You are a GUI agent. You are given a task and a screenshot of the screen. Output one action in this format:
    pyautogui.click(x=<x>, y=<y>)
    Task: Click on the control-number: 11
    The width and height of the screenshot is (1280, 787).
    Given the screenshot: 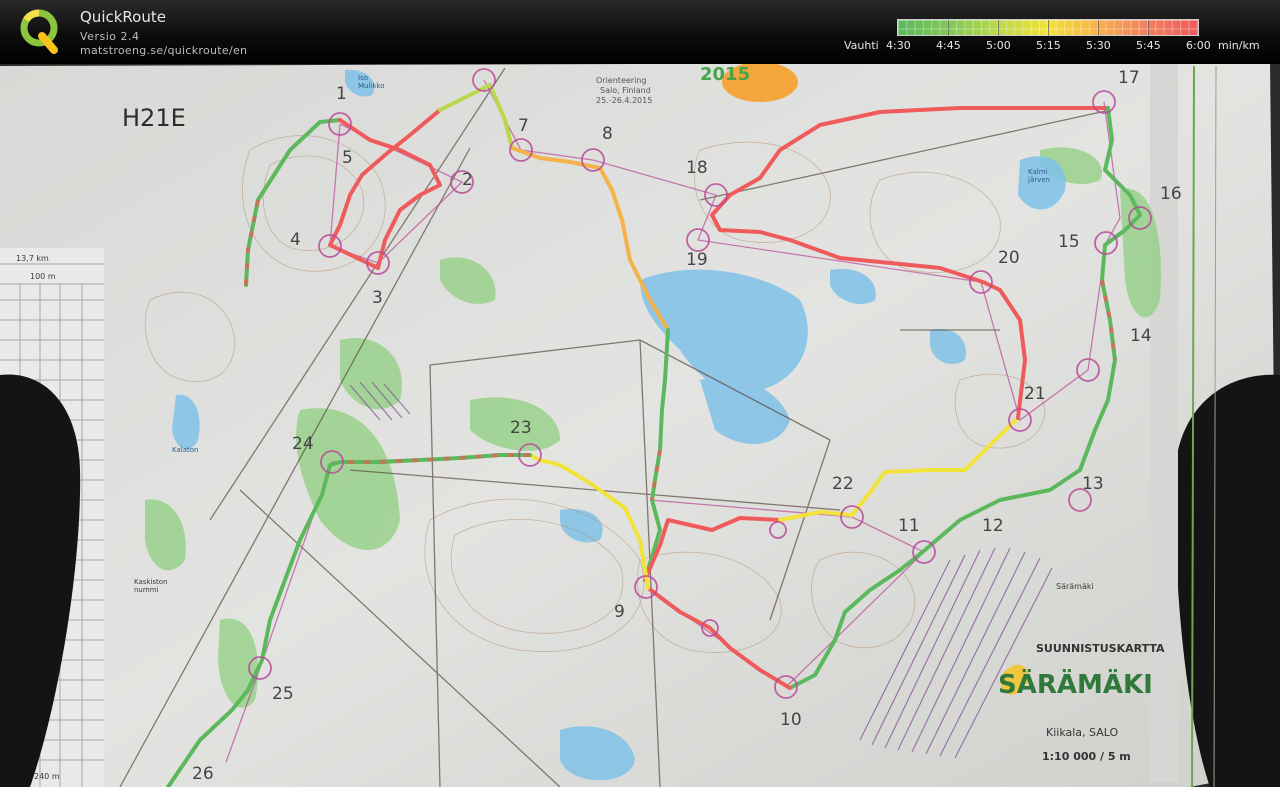 What is the action you would take?
    pyautogui.click(x=909, y=526)
    